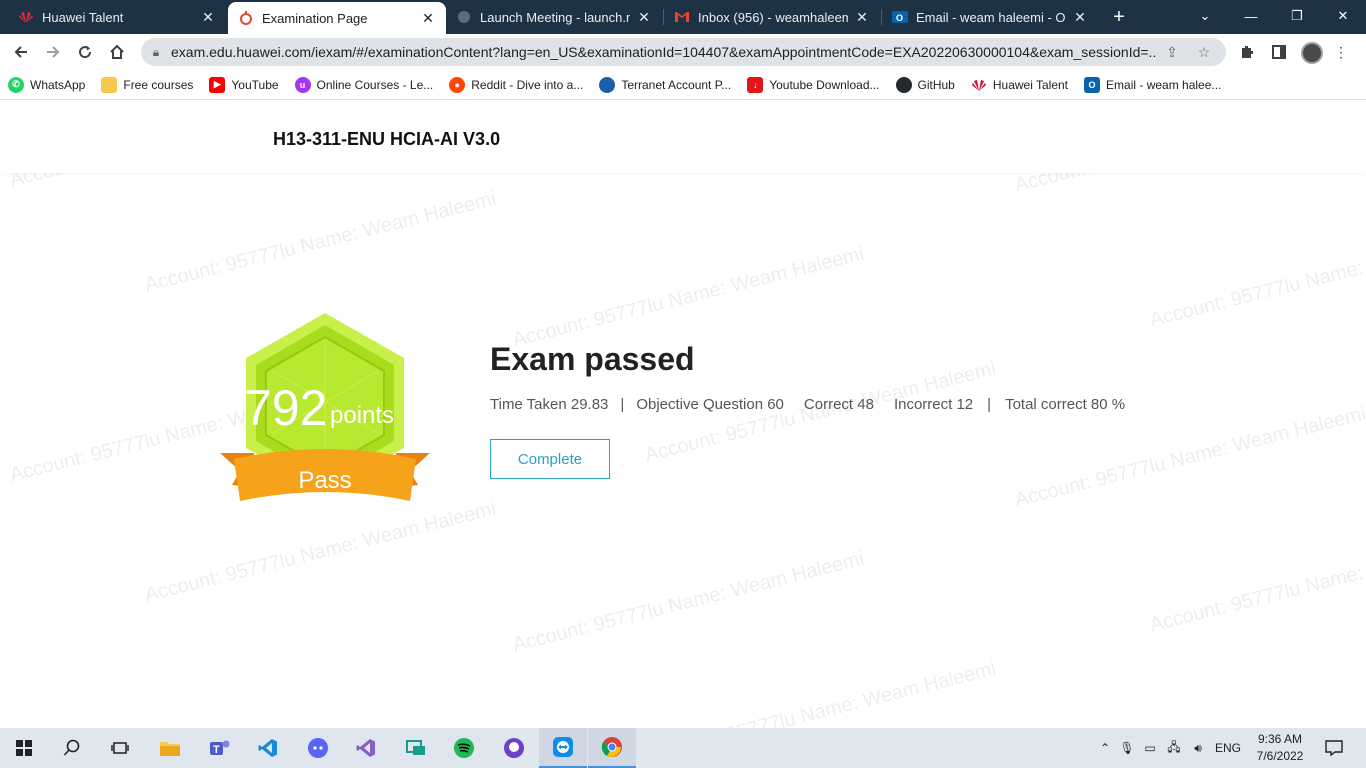 Image resolution: width=1366 pixels, height=768 pixels. What do you see at coordinates (416, 748) in the screenshot?
I see `taskbar-remote-app` at bounding box center [416, 748].